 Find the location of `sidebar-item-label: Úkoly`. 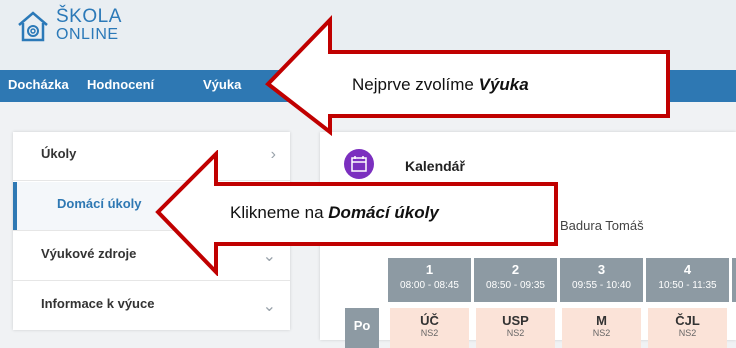

sidebar-item-label: Úkoly is located at coordinates (59, 153).